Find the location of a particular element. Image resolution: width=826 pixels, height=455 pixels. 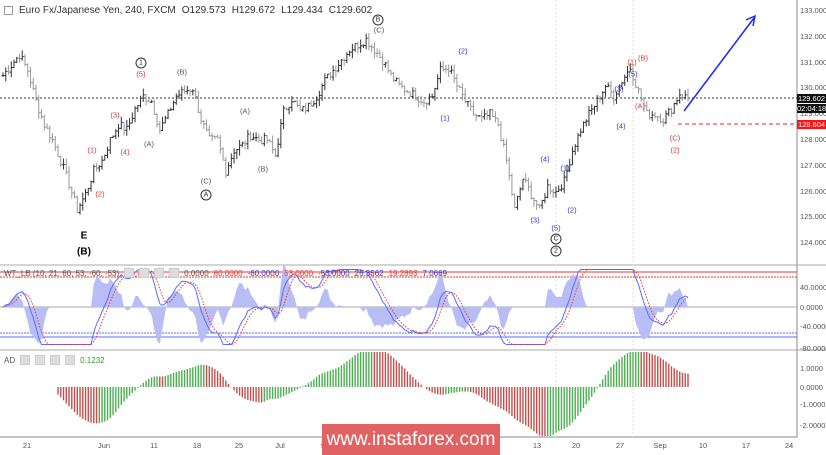

time-axis-label: 24 is located at coordinates (789, 445).